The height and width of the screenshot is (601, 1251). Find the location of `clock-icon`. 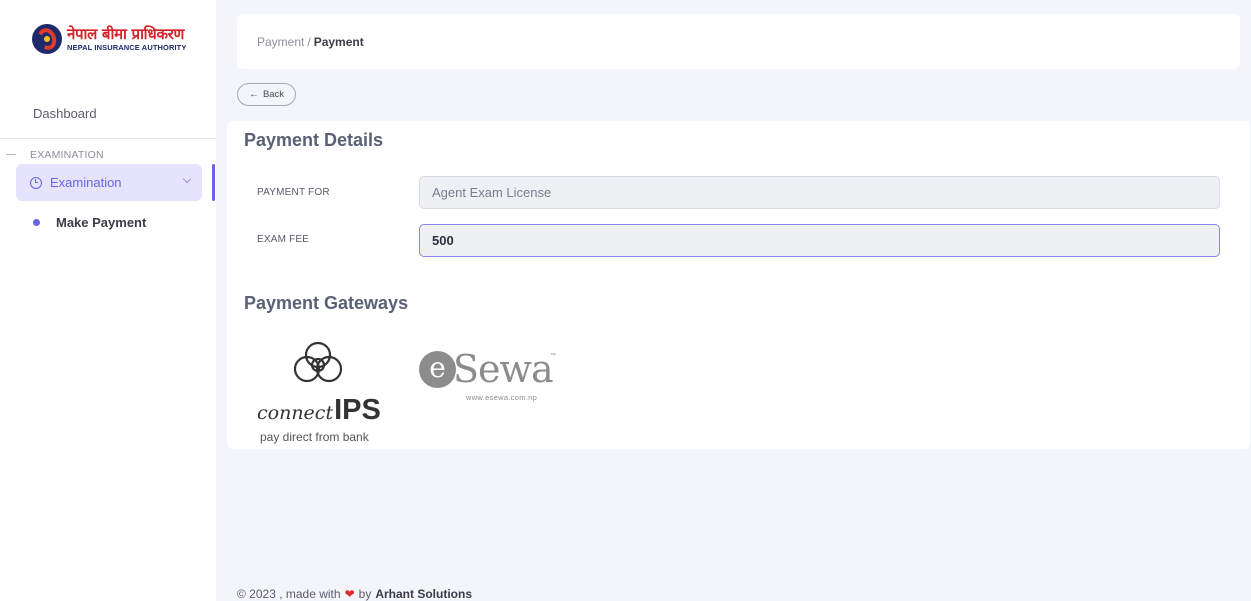

clock-icon is located at coordinates (36, 182).